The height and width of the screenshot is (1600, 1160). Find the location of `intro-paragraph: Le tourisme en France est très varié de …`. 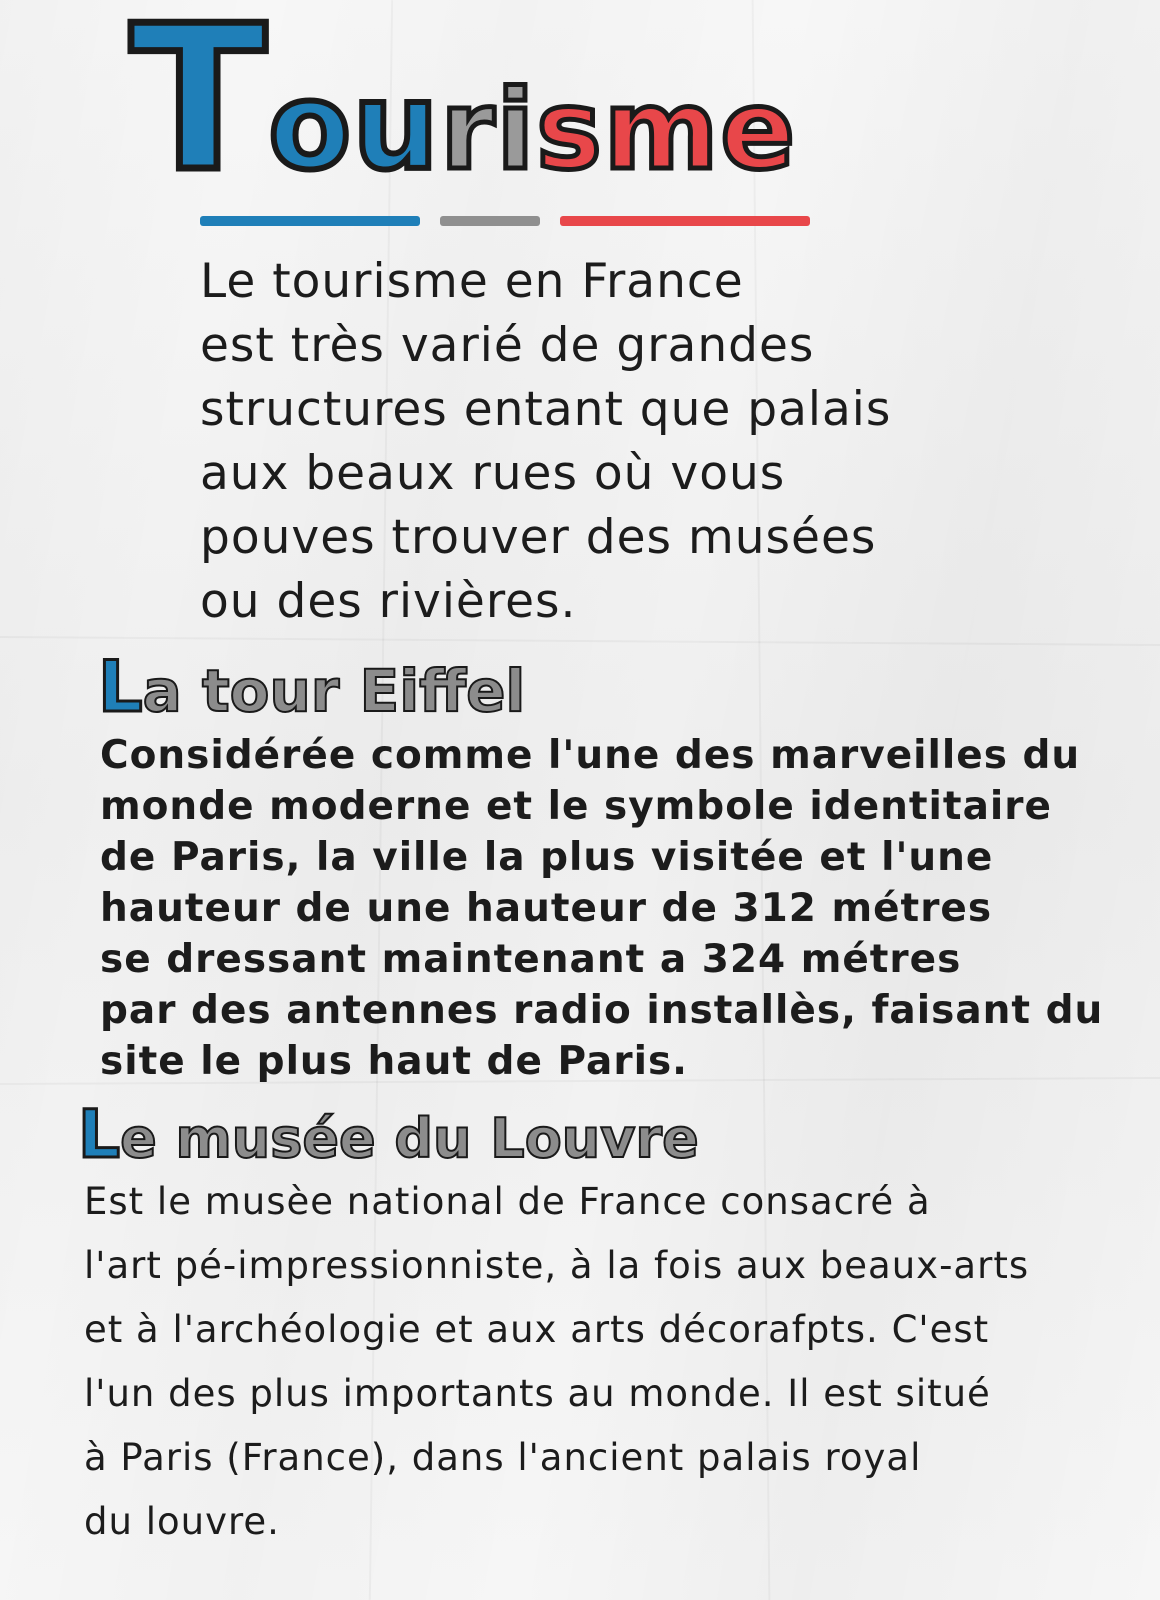

intro-paragraph: Le tourisme en France est très varié de … is located at coordinates (545, 442).